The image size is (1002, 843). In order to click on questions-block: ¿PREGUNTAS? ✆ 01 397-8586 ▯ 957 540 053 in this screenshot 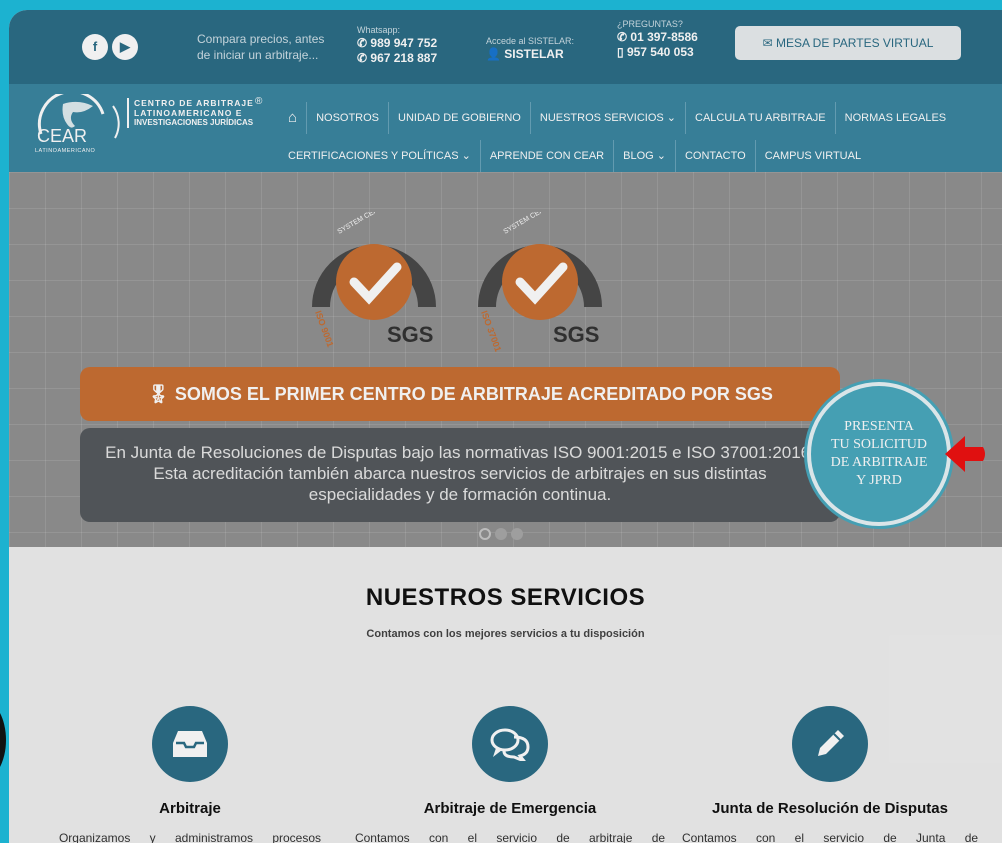, I will do `click(657, 39)`.